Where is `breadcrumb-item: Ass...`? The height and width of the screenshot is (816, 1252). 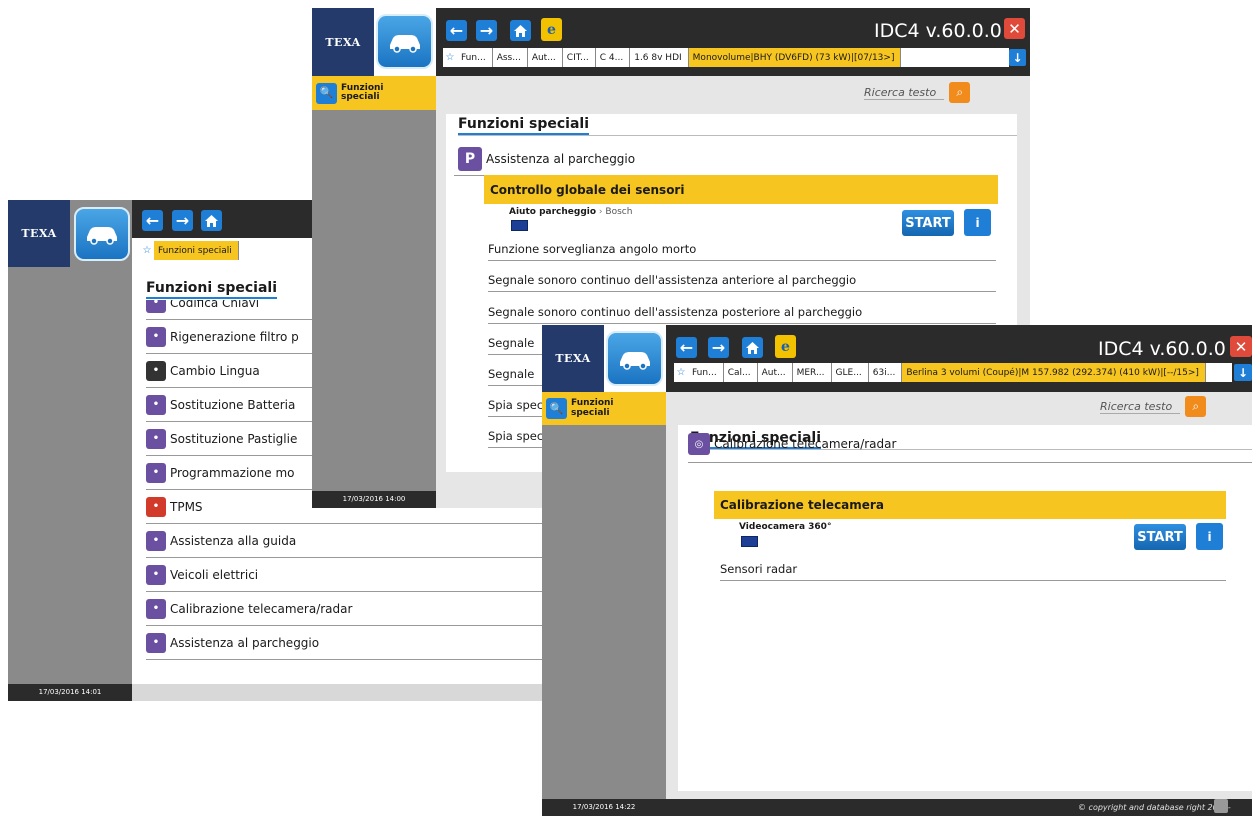 breadcrumb-item: Ass... is located at coordinates (510, 57).